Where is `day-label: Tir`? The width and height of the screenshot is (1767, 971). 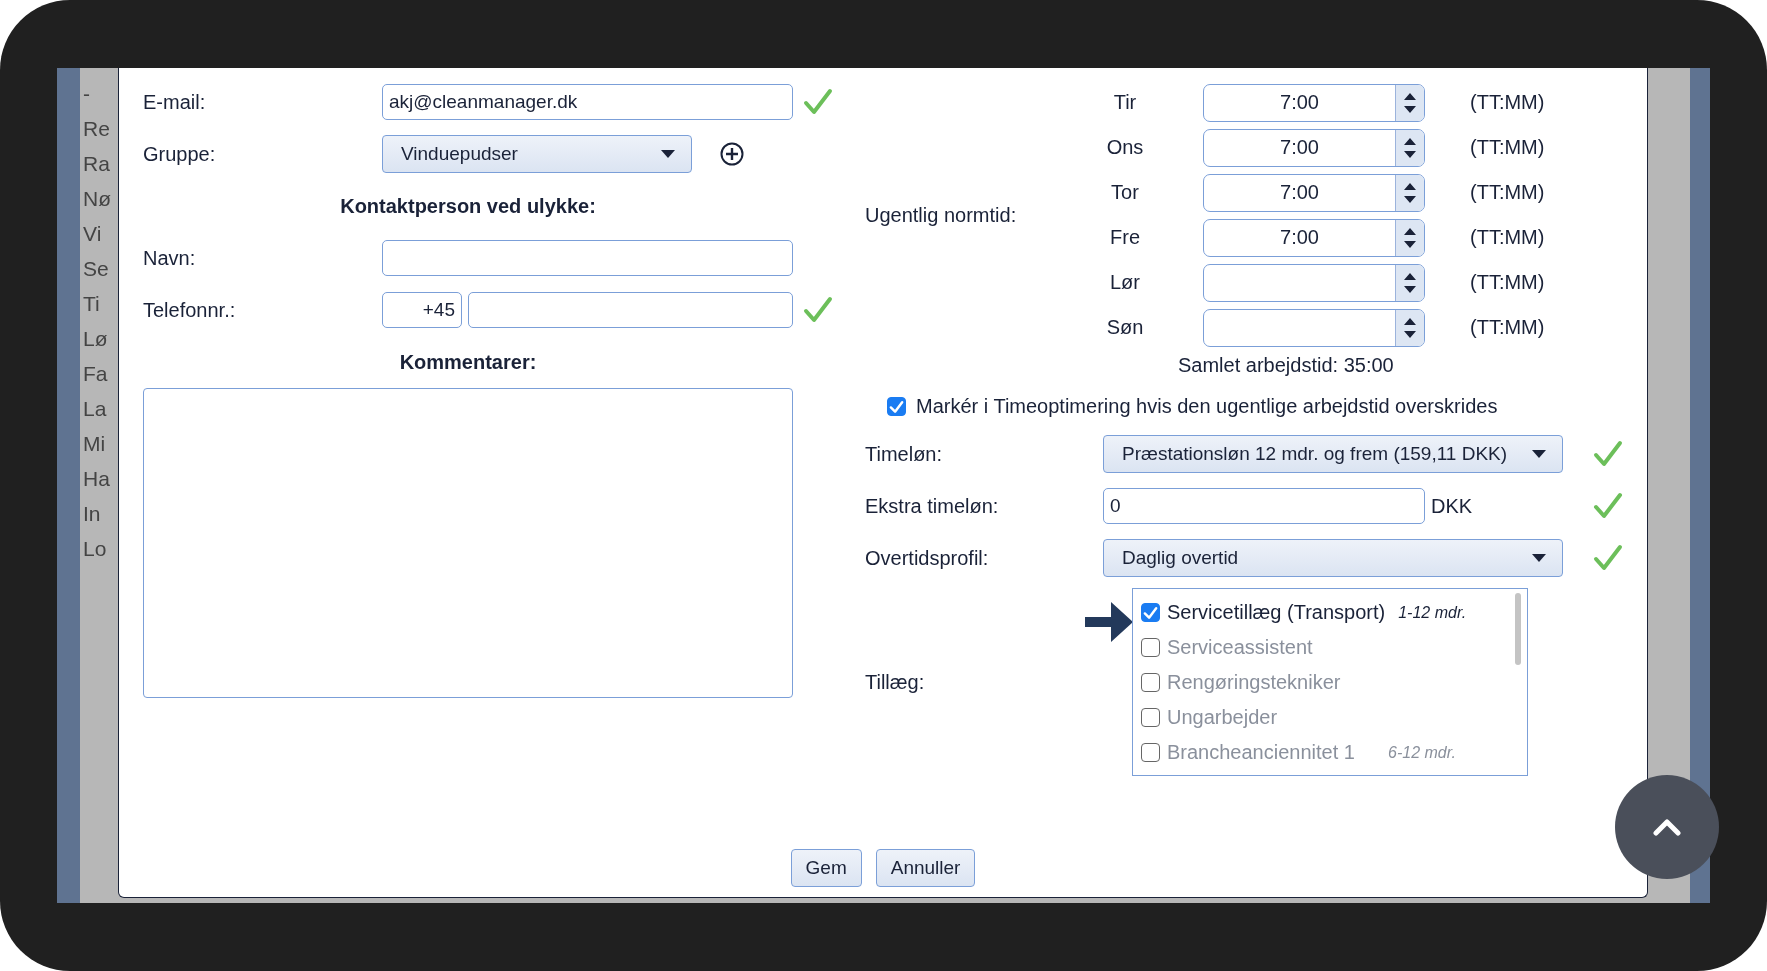
day-label: Tir is located at coordinates (1125, 102).